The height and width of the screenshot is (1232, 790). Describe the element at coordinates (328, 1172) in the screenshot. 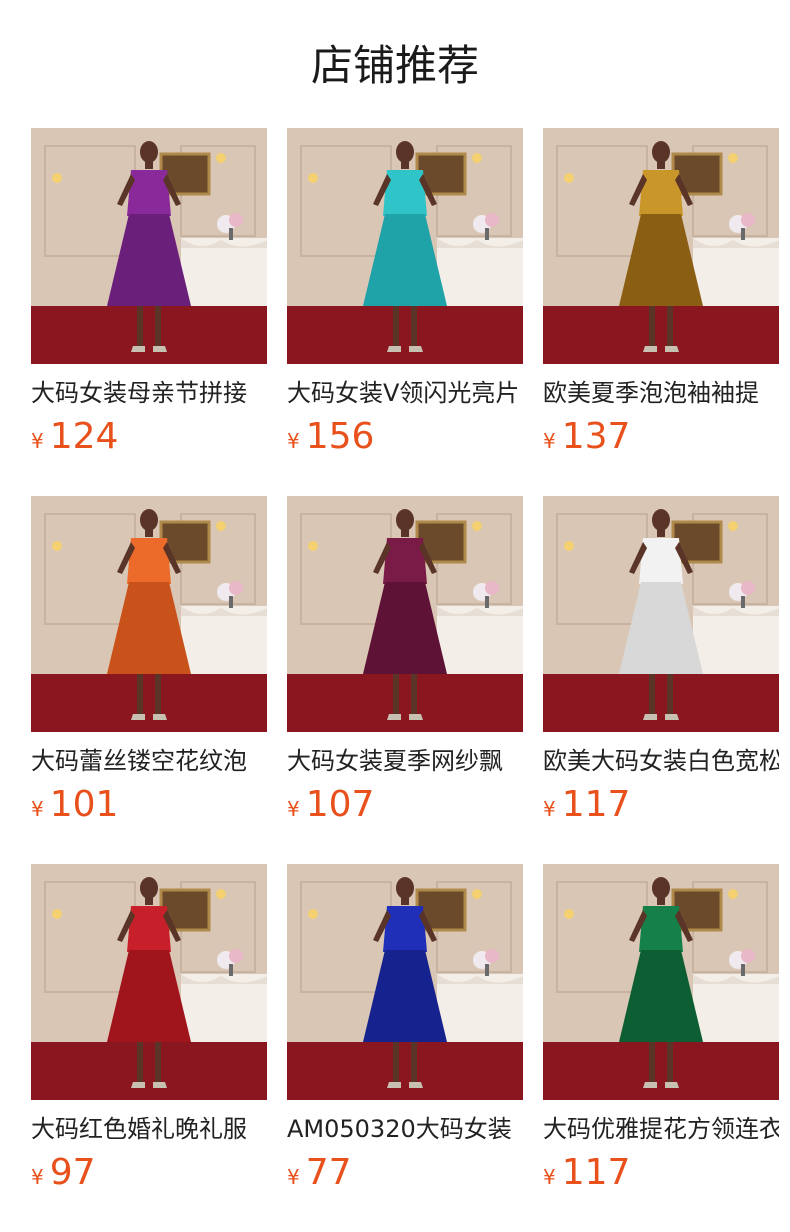

I see `price-value: 77` at that location.